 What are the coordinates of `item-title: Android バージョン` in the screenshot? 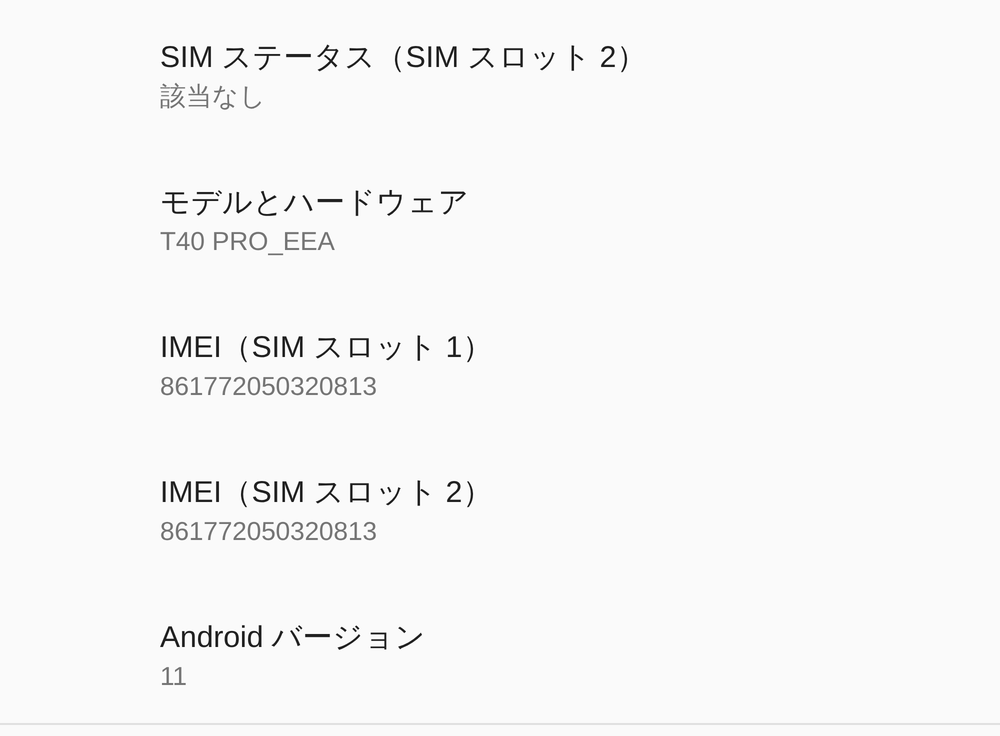 It's located at (293, 638).